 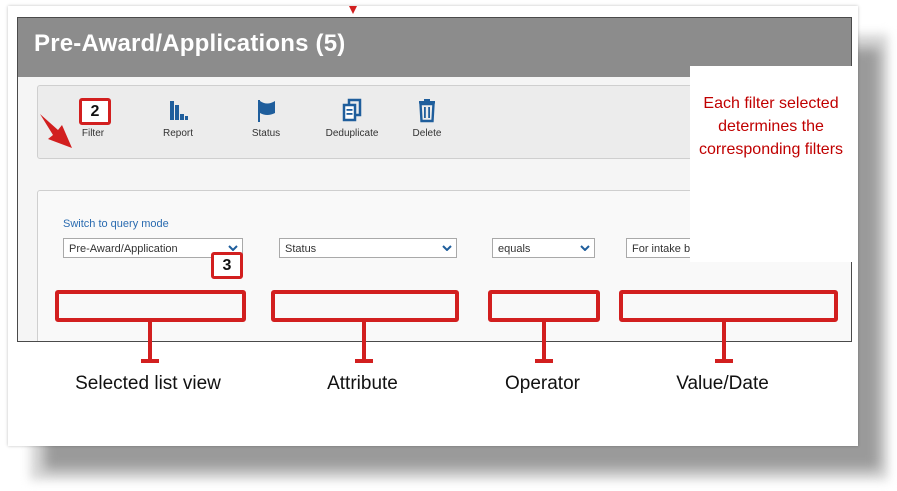 I want to click on flag-icon, so click(x=266, y=110).